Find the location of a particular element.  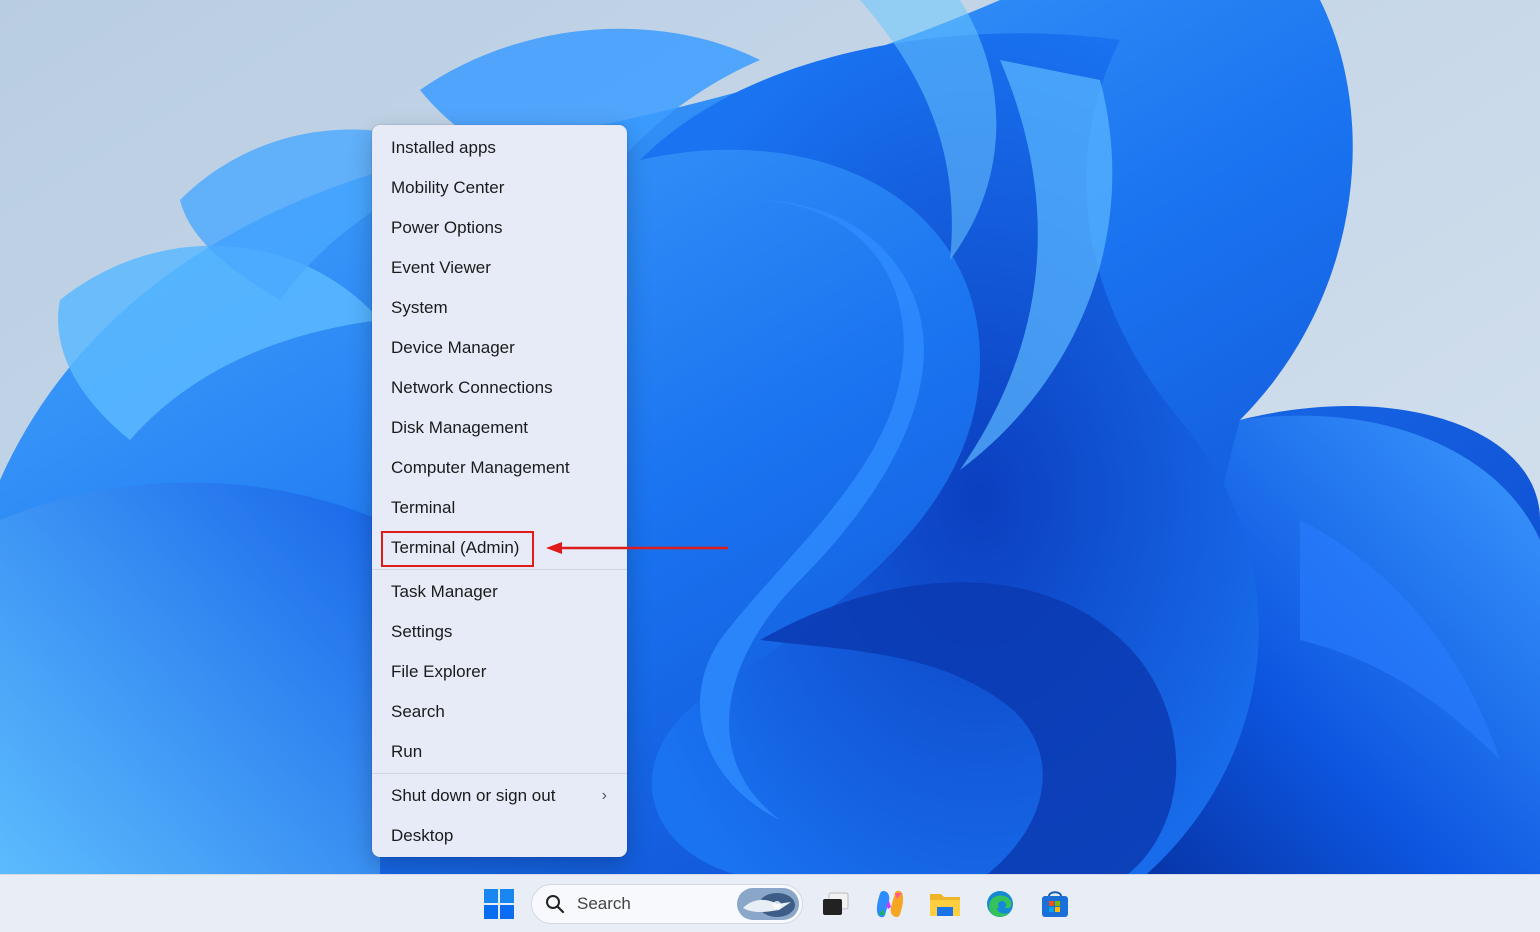

annotation-arrow-icon is located at coordinates (637, 548).